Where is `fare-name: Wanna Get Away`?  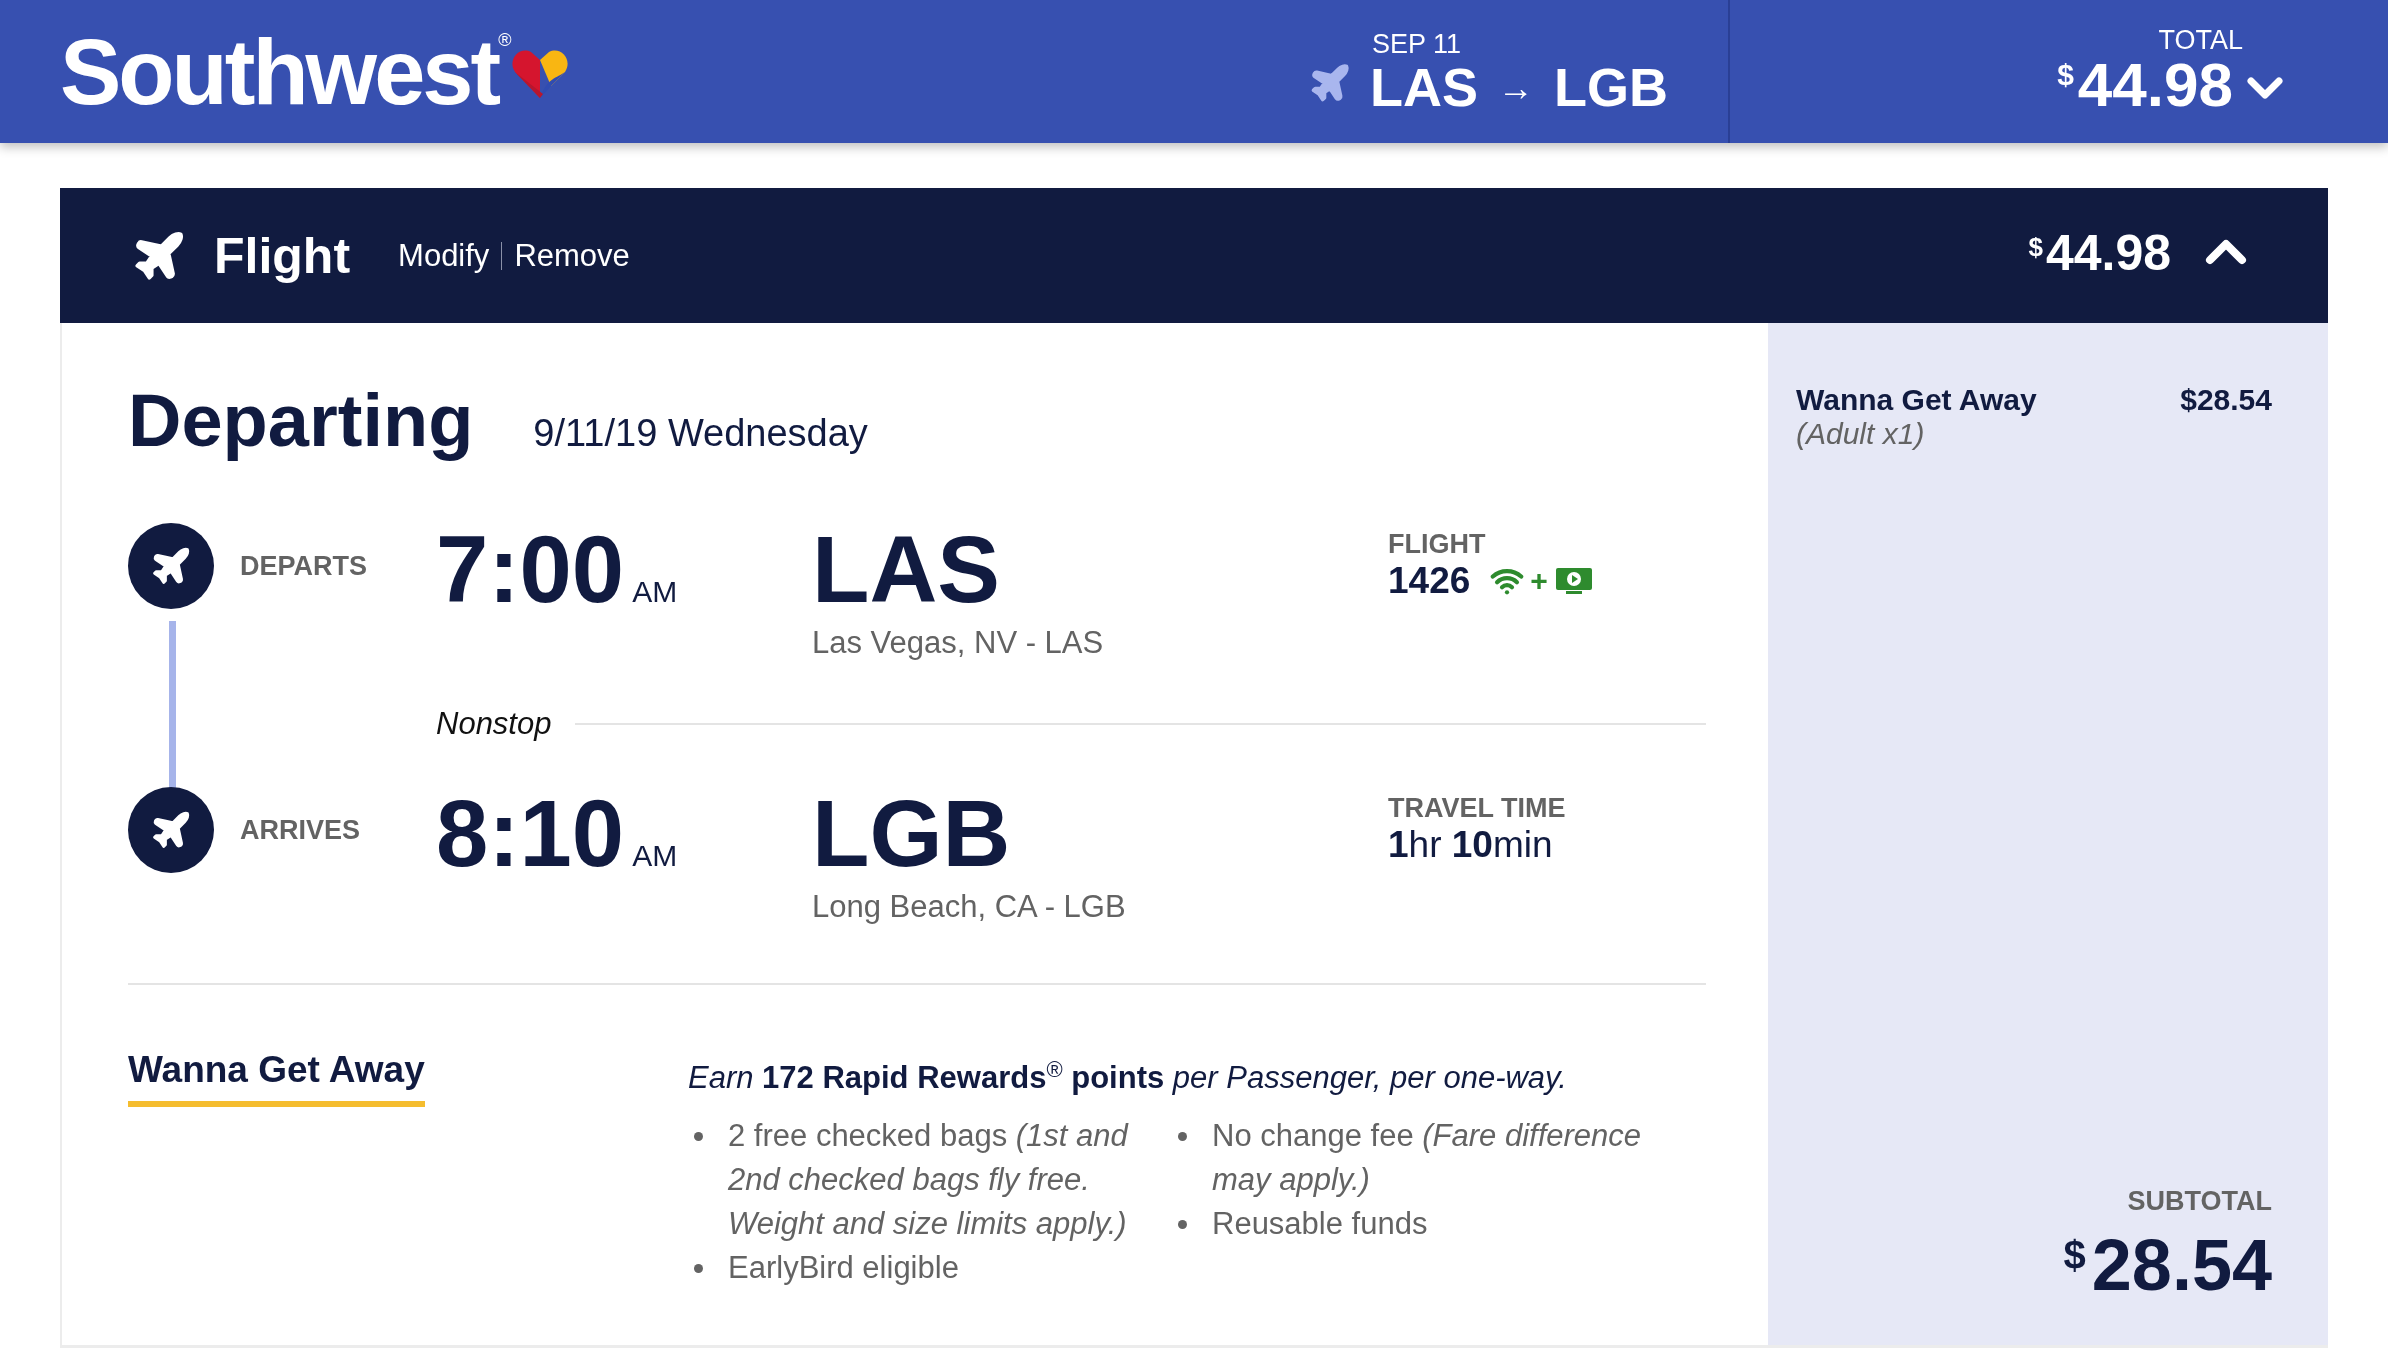
fare-name: Wanna Get Away is located at coordinates (1916, 400).